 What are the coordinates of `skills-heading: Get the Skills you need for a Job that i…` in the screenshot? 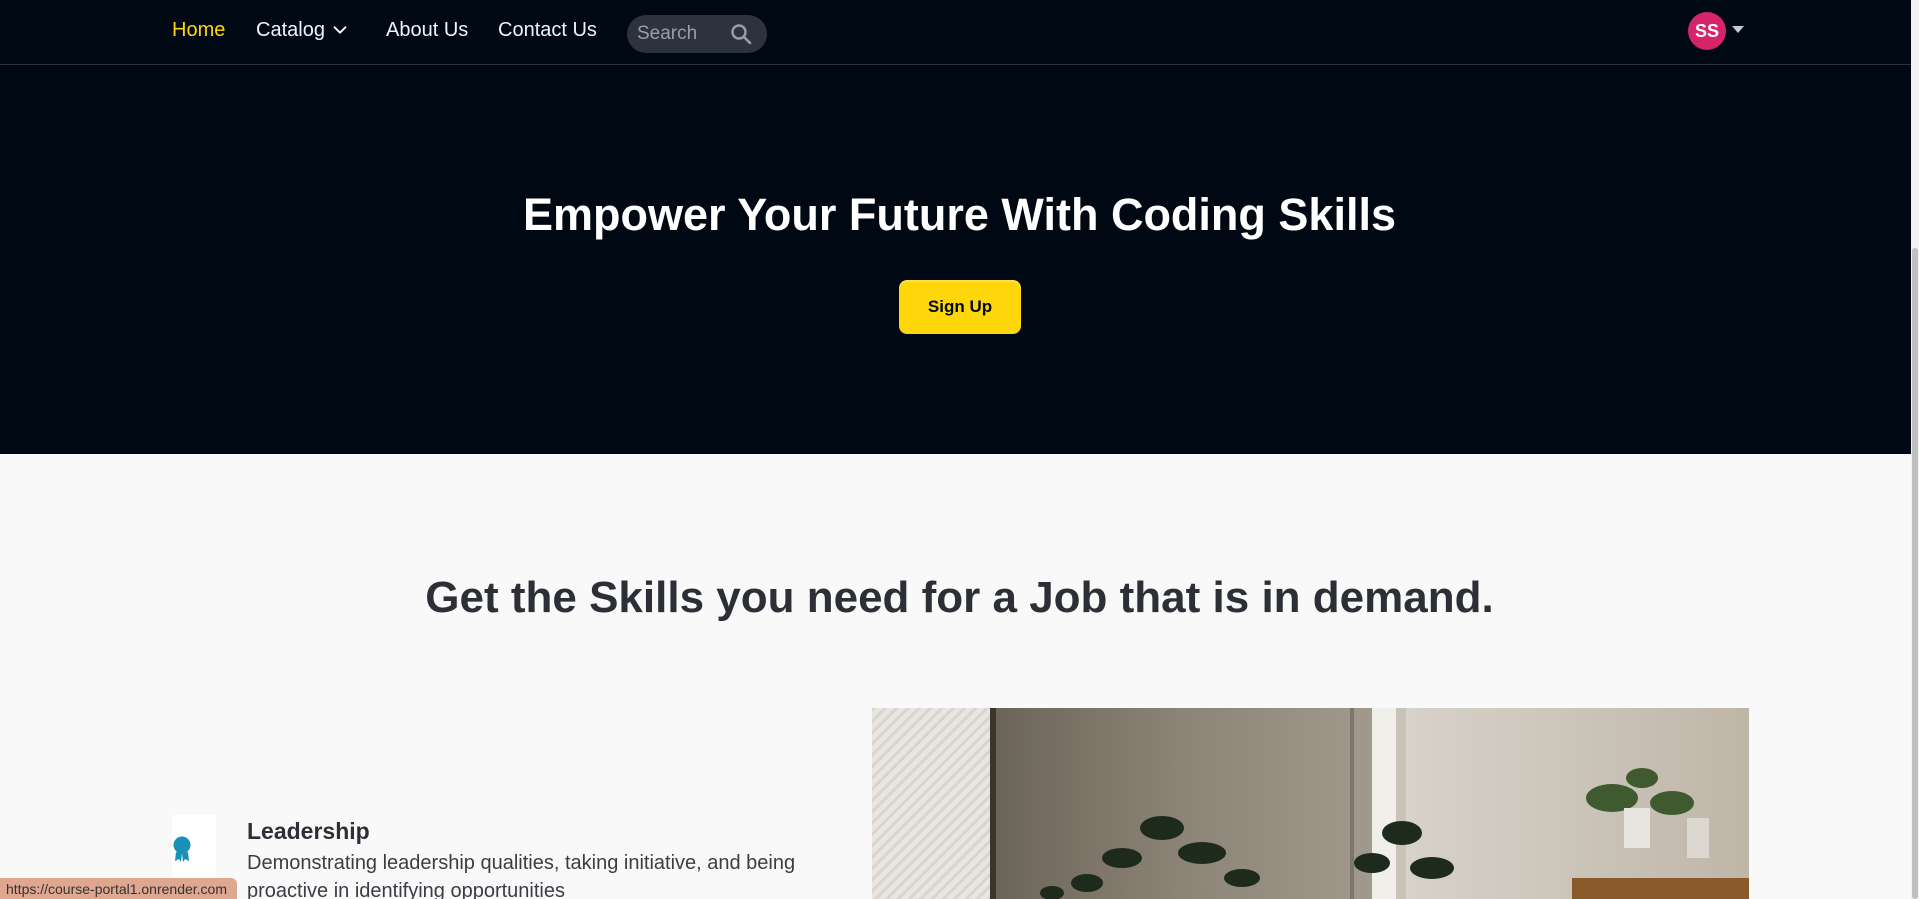 It's located at (959, 597).